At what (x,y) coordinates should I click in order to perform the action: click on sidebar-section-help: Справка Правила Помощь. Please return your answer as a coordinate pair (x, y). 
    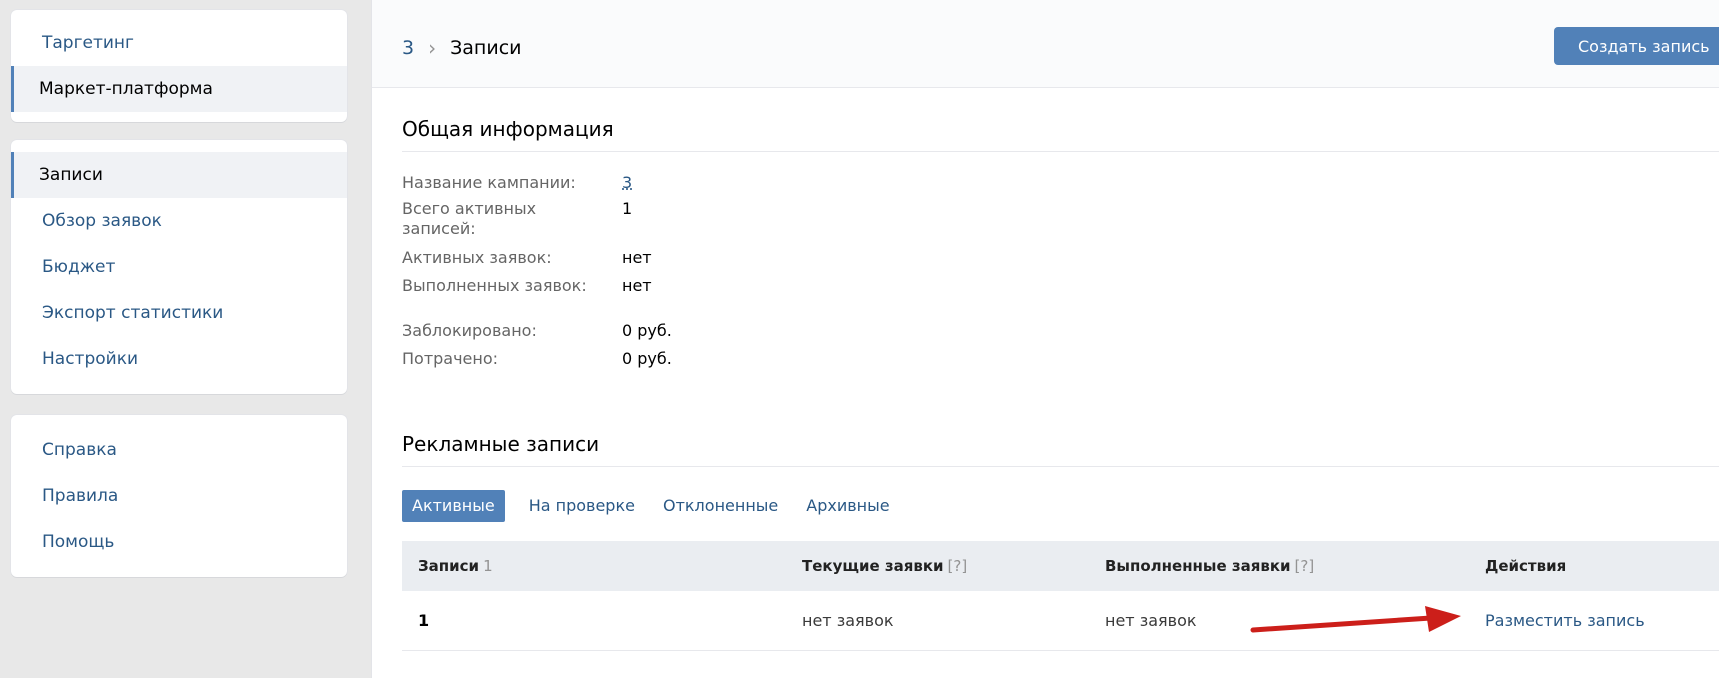
    Looking at the image, I should click on (179, 496).